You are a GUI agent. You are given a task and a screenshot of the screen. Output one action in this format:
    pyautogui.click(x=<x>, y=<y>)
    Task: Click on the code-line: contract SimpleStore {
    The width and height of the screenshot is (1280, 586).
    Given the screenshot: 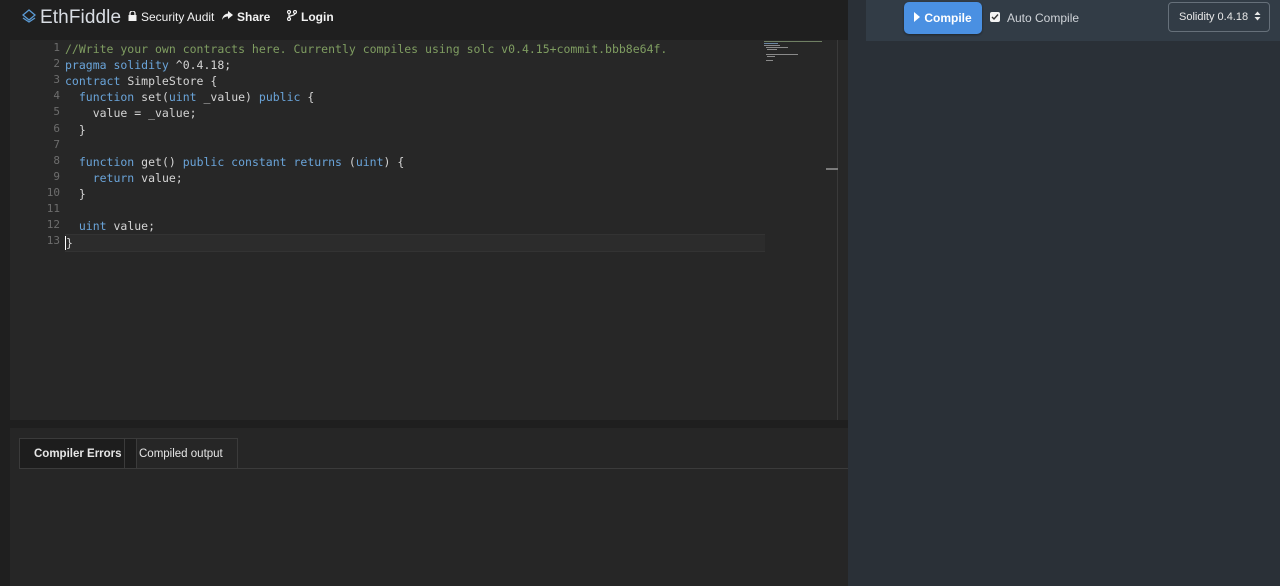 What is the action you would take?
    pyautogui.click(x=141, y=81)
    